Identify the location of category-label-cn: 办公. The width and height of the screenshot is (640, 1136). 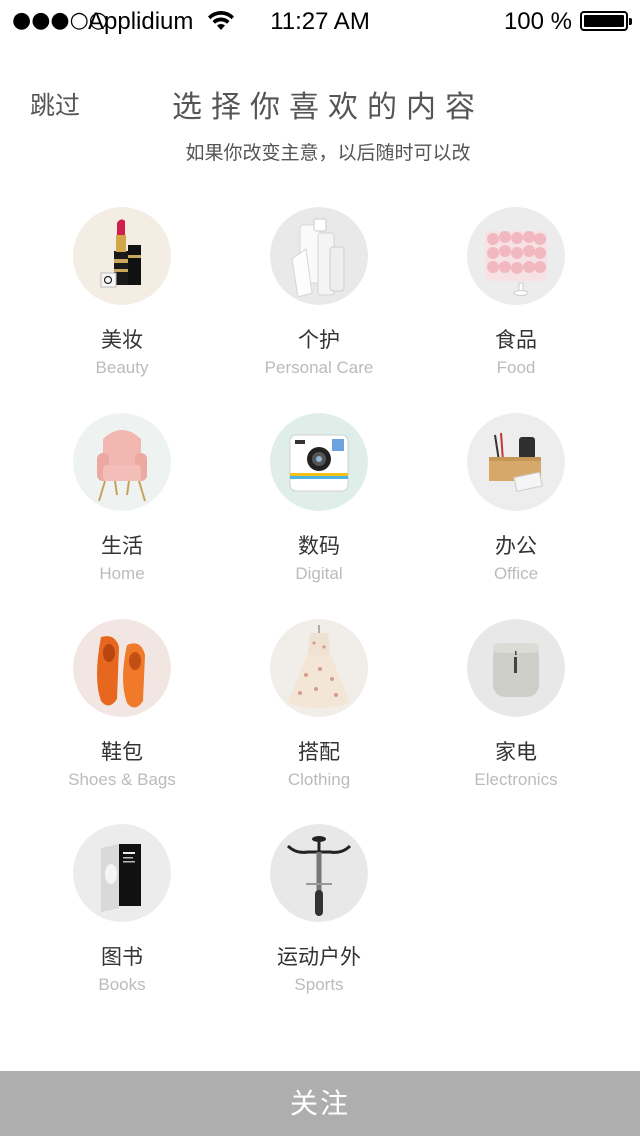
(516, 546).